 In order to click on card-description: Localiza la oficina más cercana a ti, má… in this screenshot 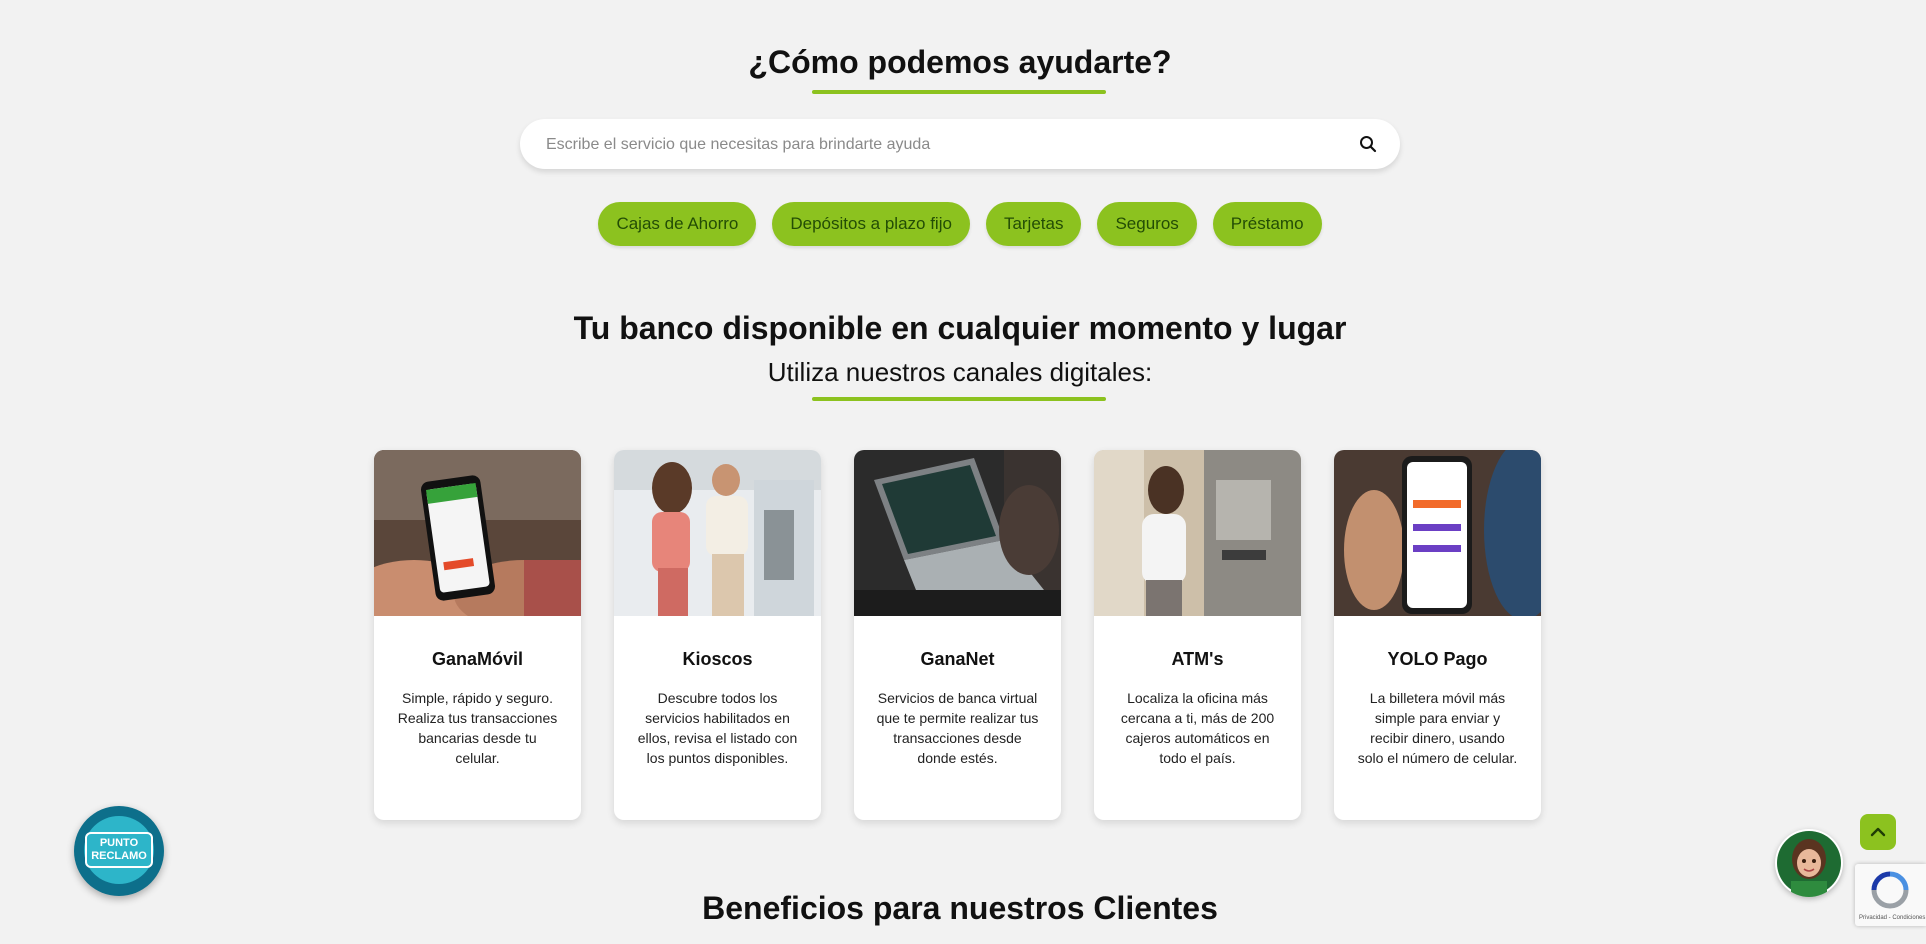, I will do `click(1197, 728)`.